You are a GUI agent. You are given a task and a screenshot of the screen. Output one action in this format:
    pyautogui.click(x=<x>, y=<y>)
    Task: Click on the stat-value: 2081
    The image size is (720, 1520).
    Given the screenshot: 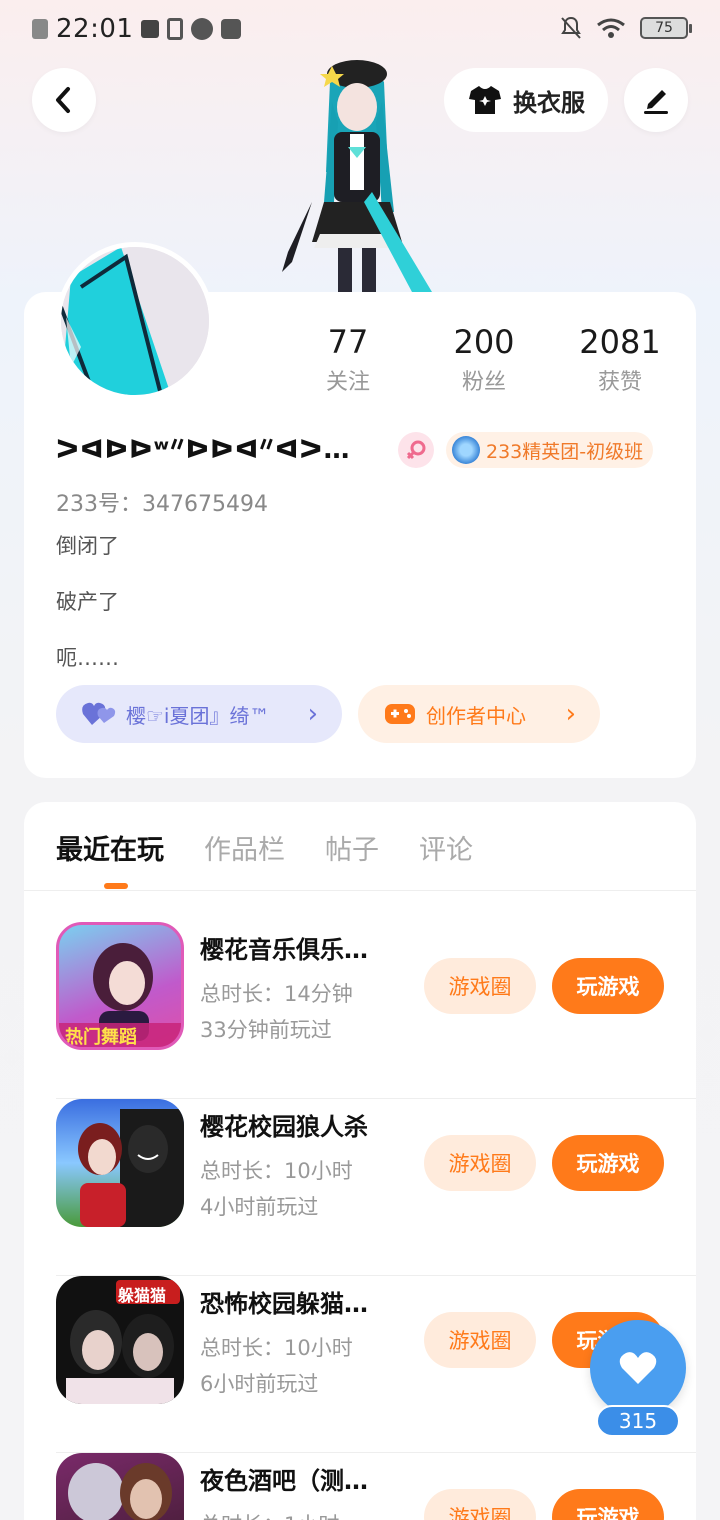 What is the action you would take?
    pyautogui.click(x=620, y=342)
    